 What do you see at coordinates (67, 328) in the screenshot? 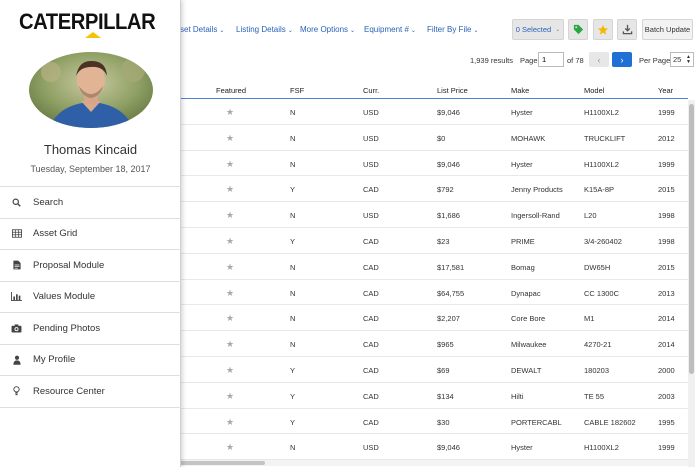
I see `nav-label: Pending Photos` at bounding box center [67, 328].